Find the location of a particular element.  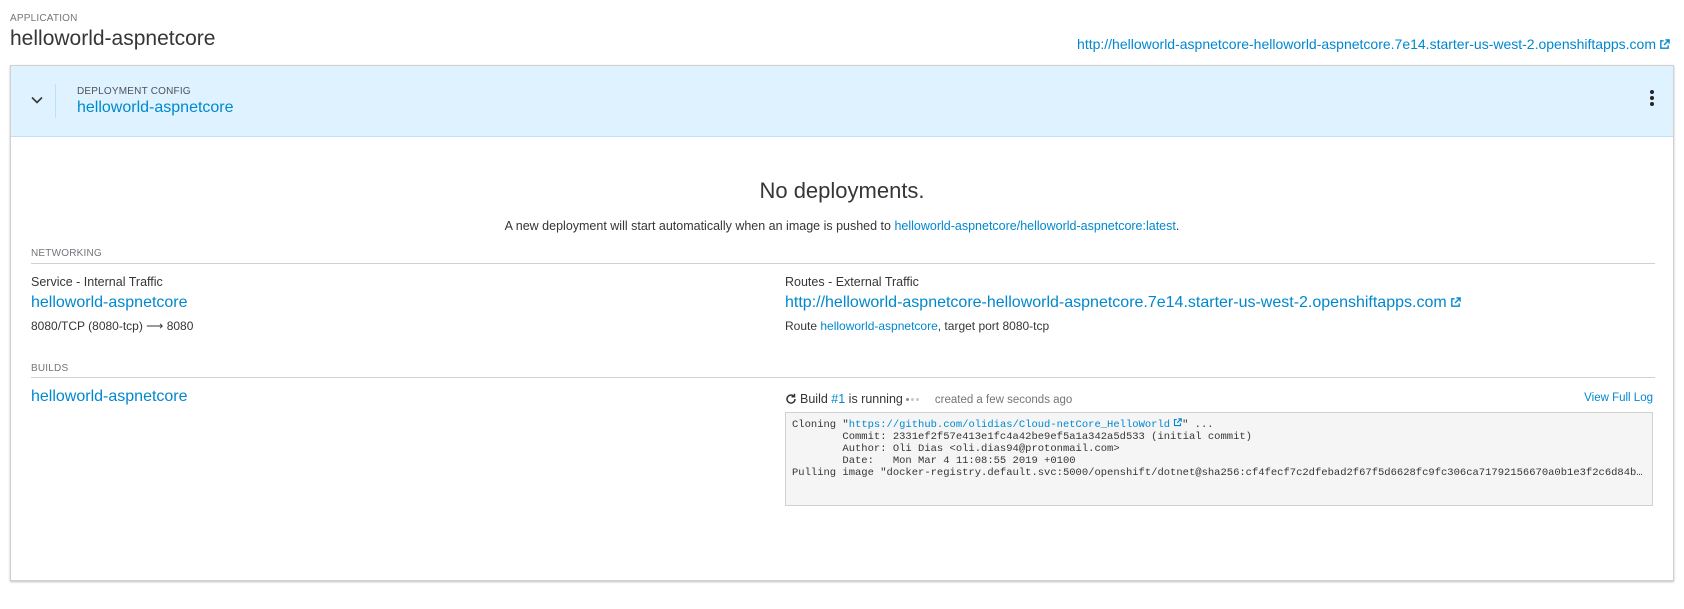

header-divider is located at coordinates (55, 101).